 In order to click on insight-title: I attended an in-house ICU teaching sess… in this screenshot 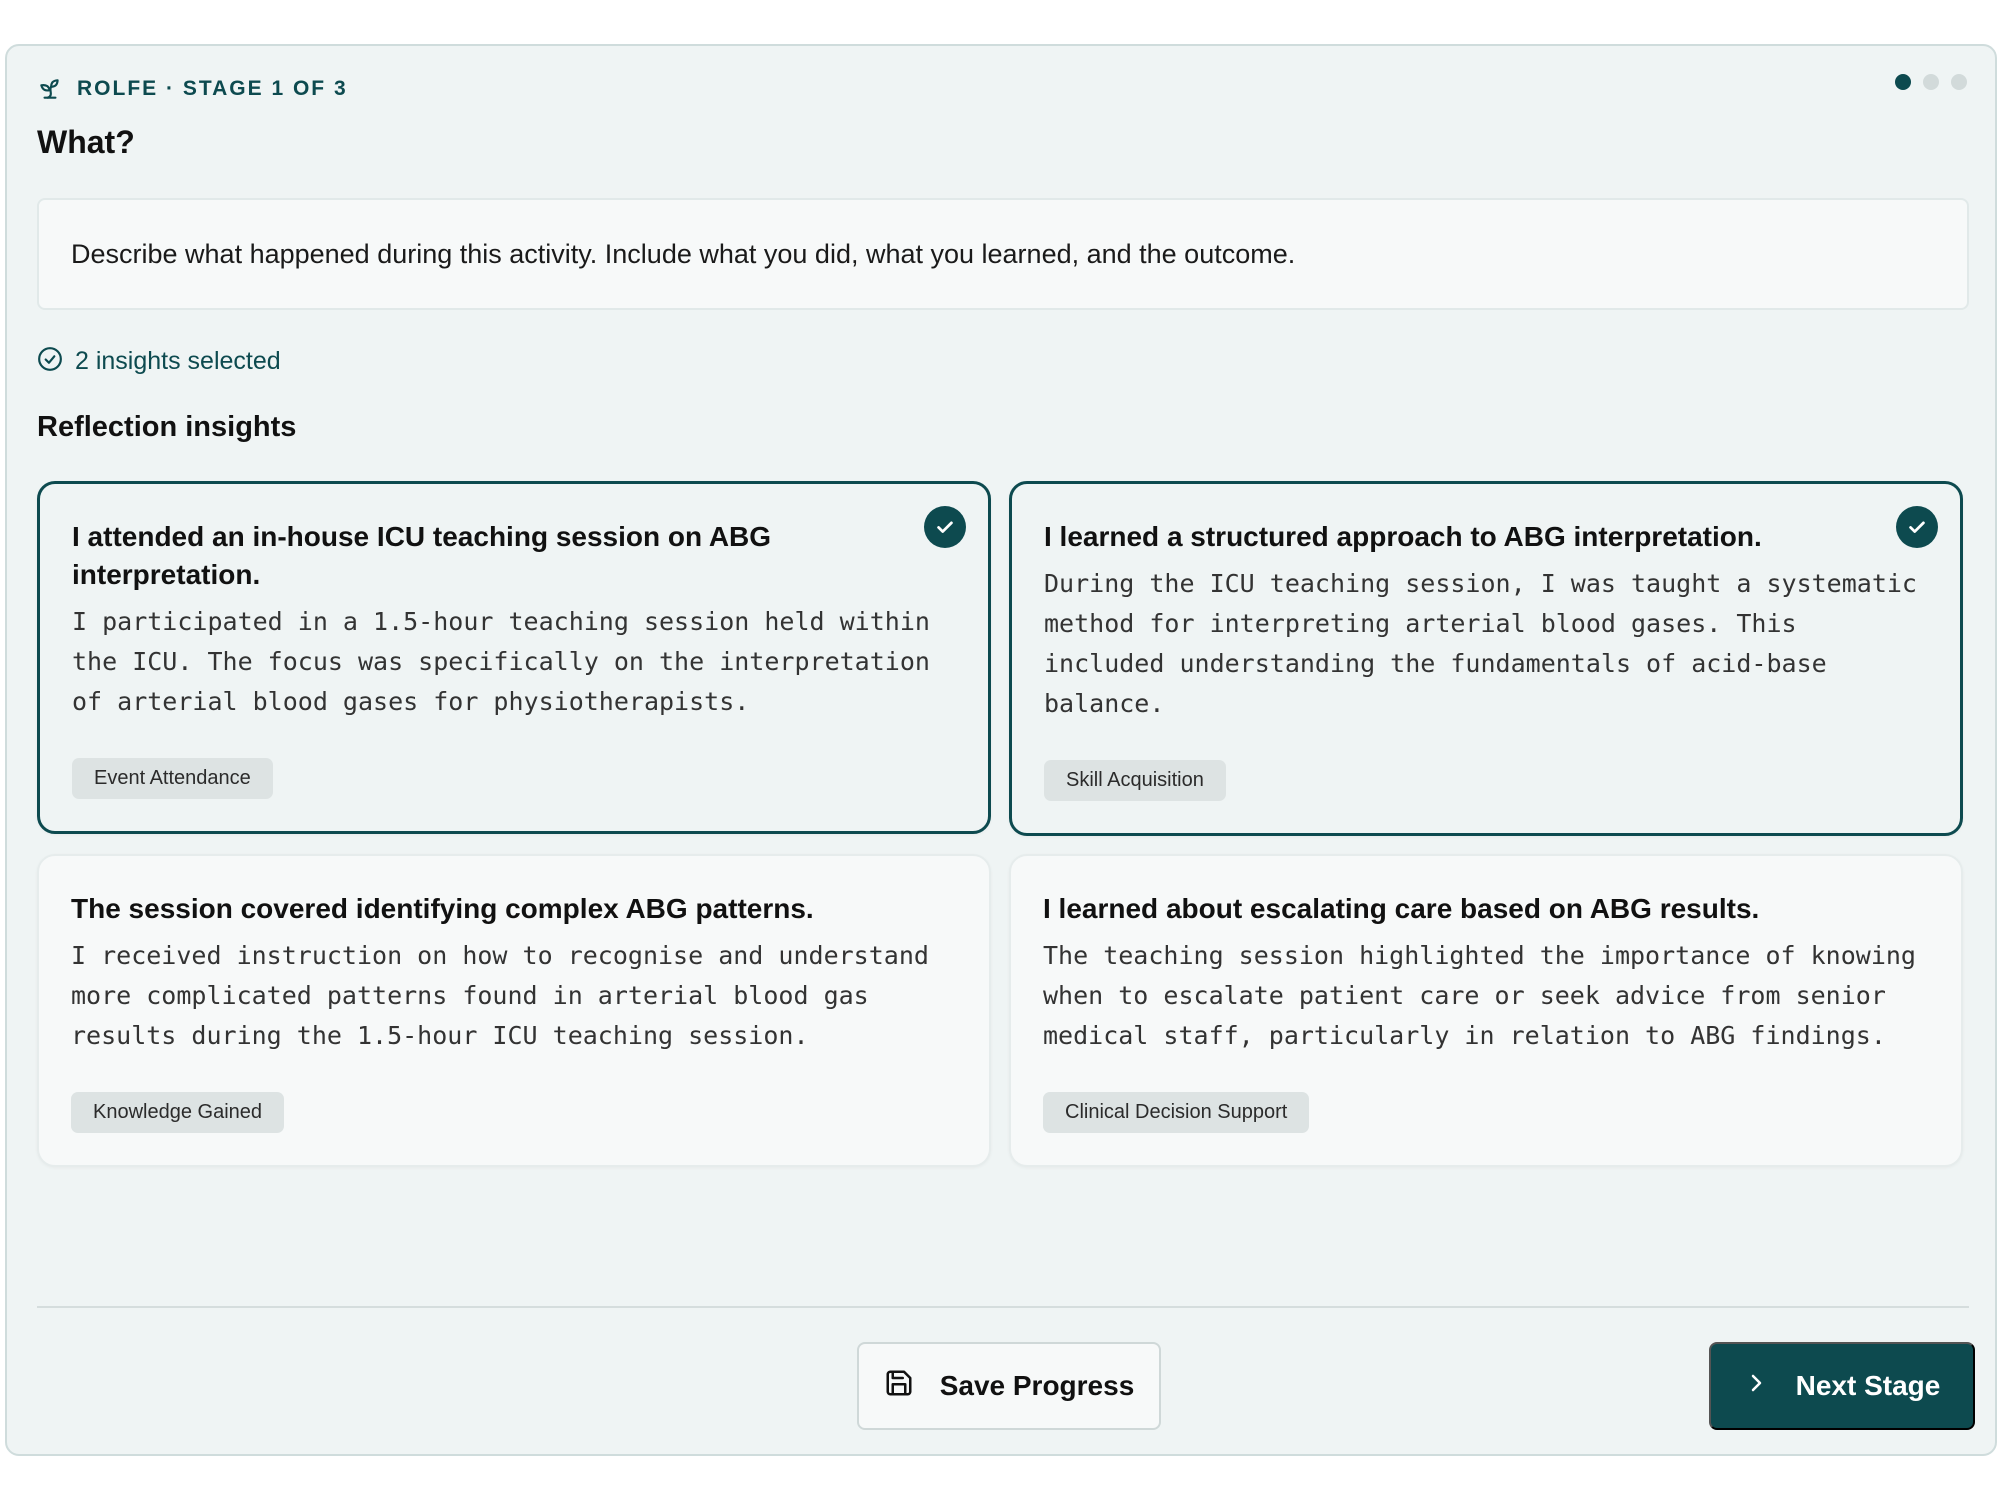, I will do `click(422, 555)`.